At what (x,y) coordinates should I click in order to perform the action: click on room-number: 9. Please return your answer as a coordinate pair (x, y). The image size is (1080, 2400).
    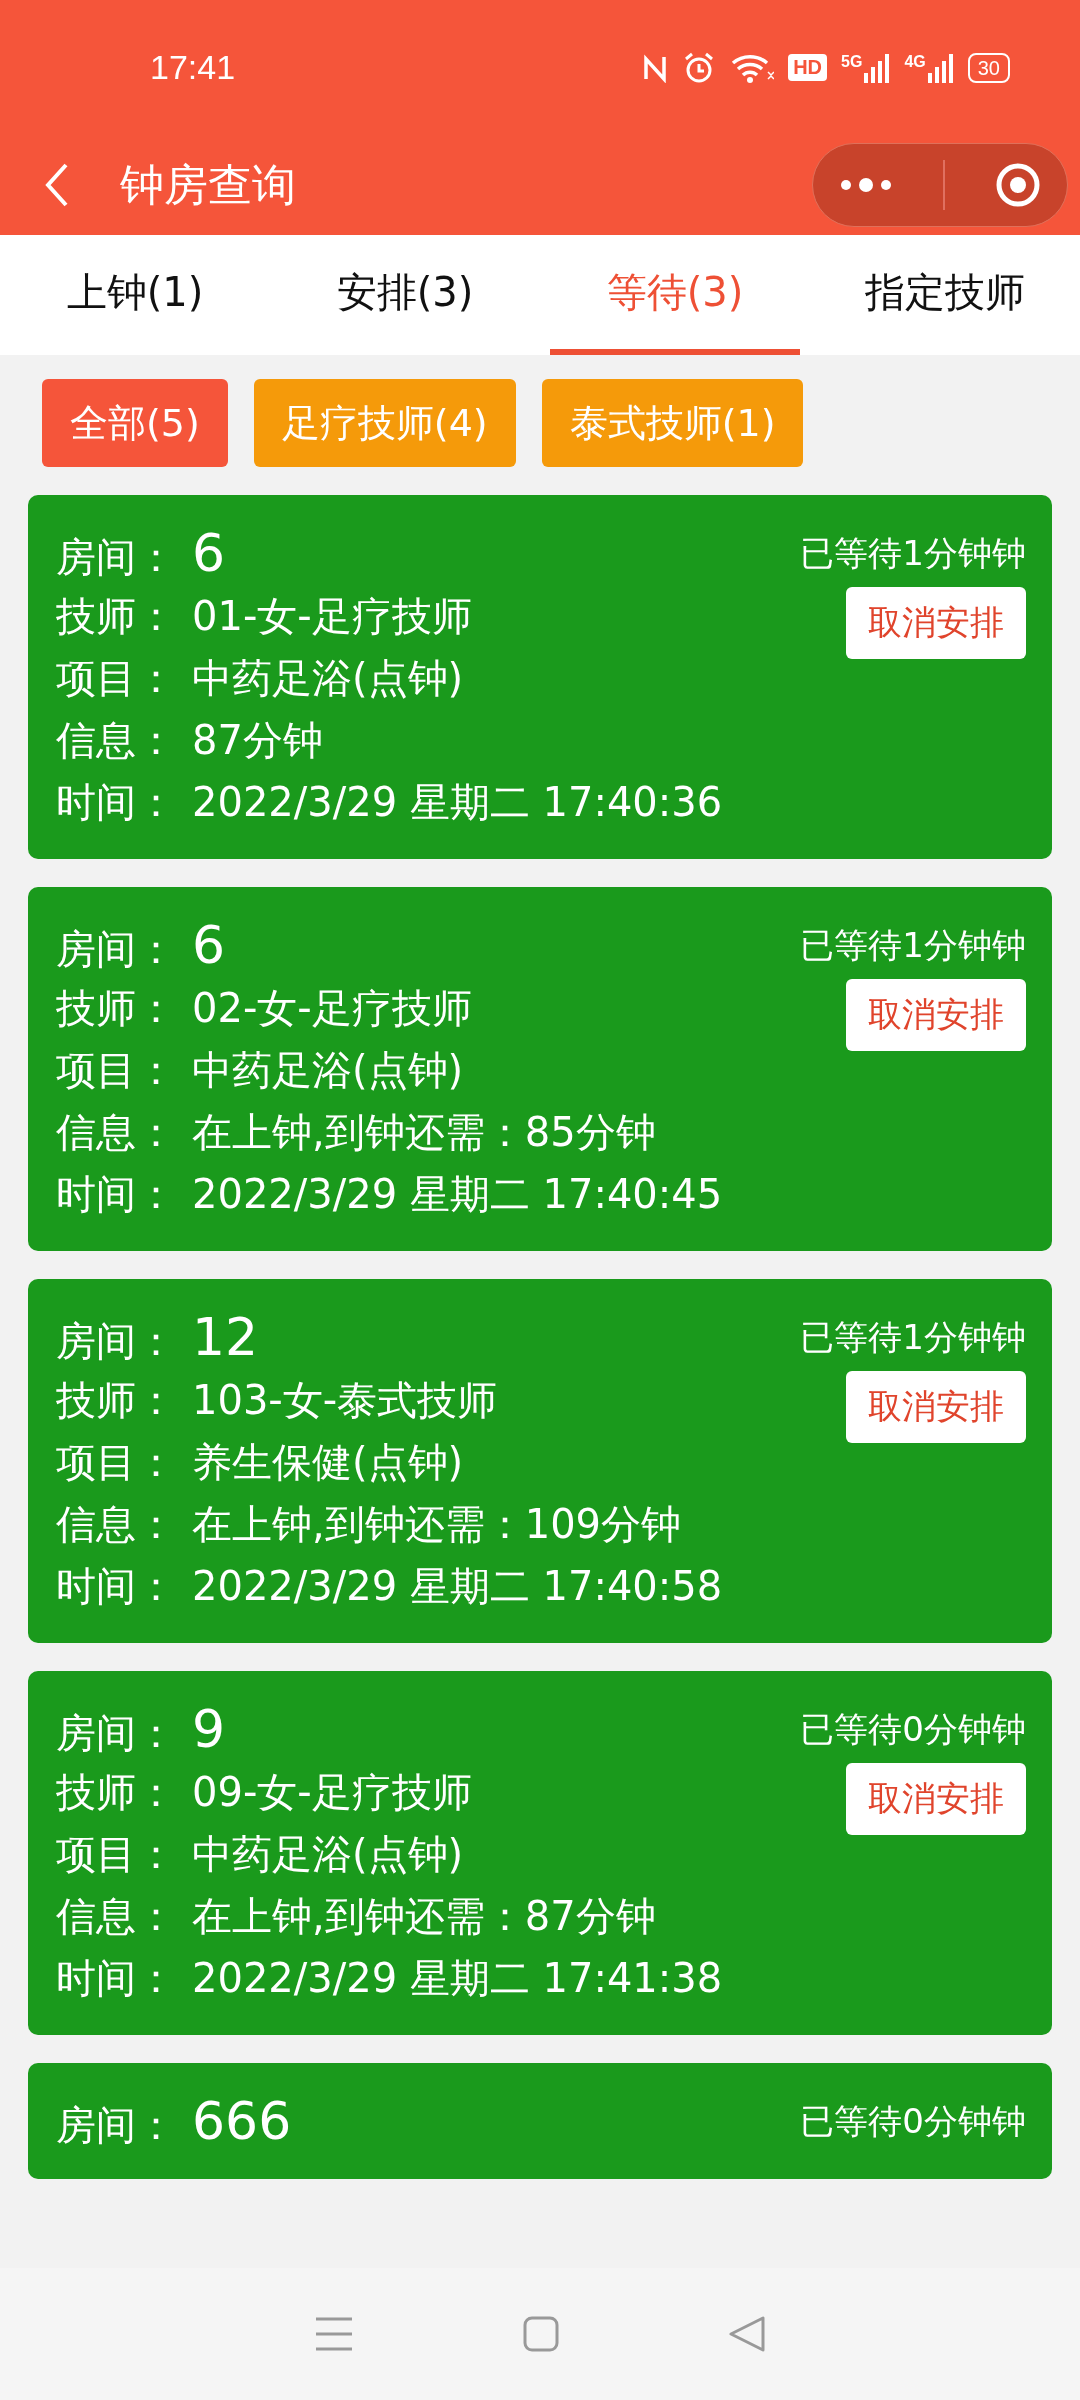
    Looking at the image, I should click on (209, 1729).